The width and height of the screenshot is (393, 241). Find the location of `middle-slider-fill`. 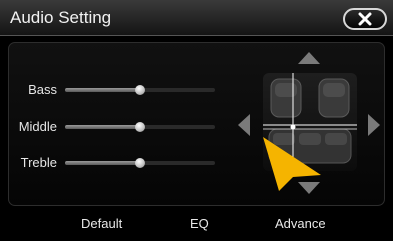

middle-slider-fill is located at coordinates (102, 127).